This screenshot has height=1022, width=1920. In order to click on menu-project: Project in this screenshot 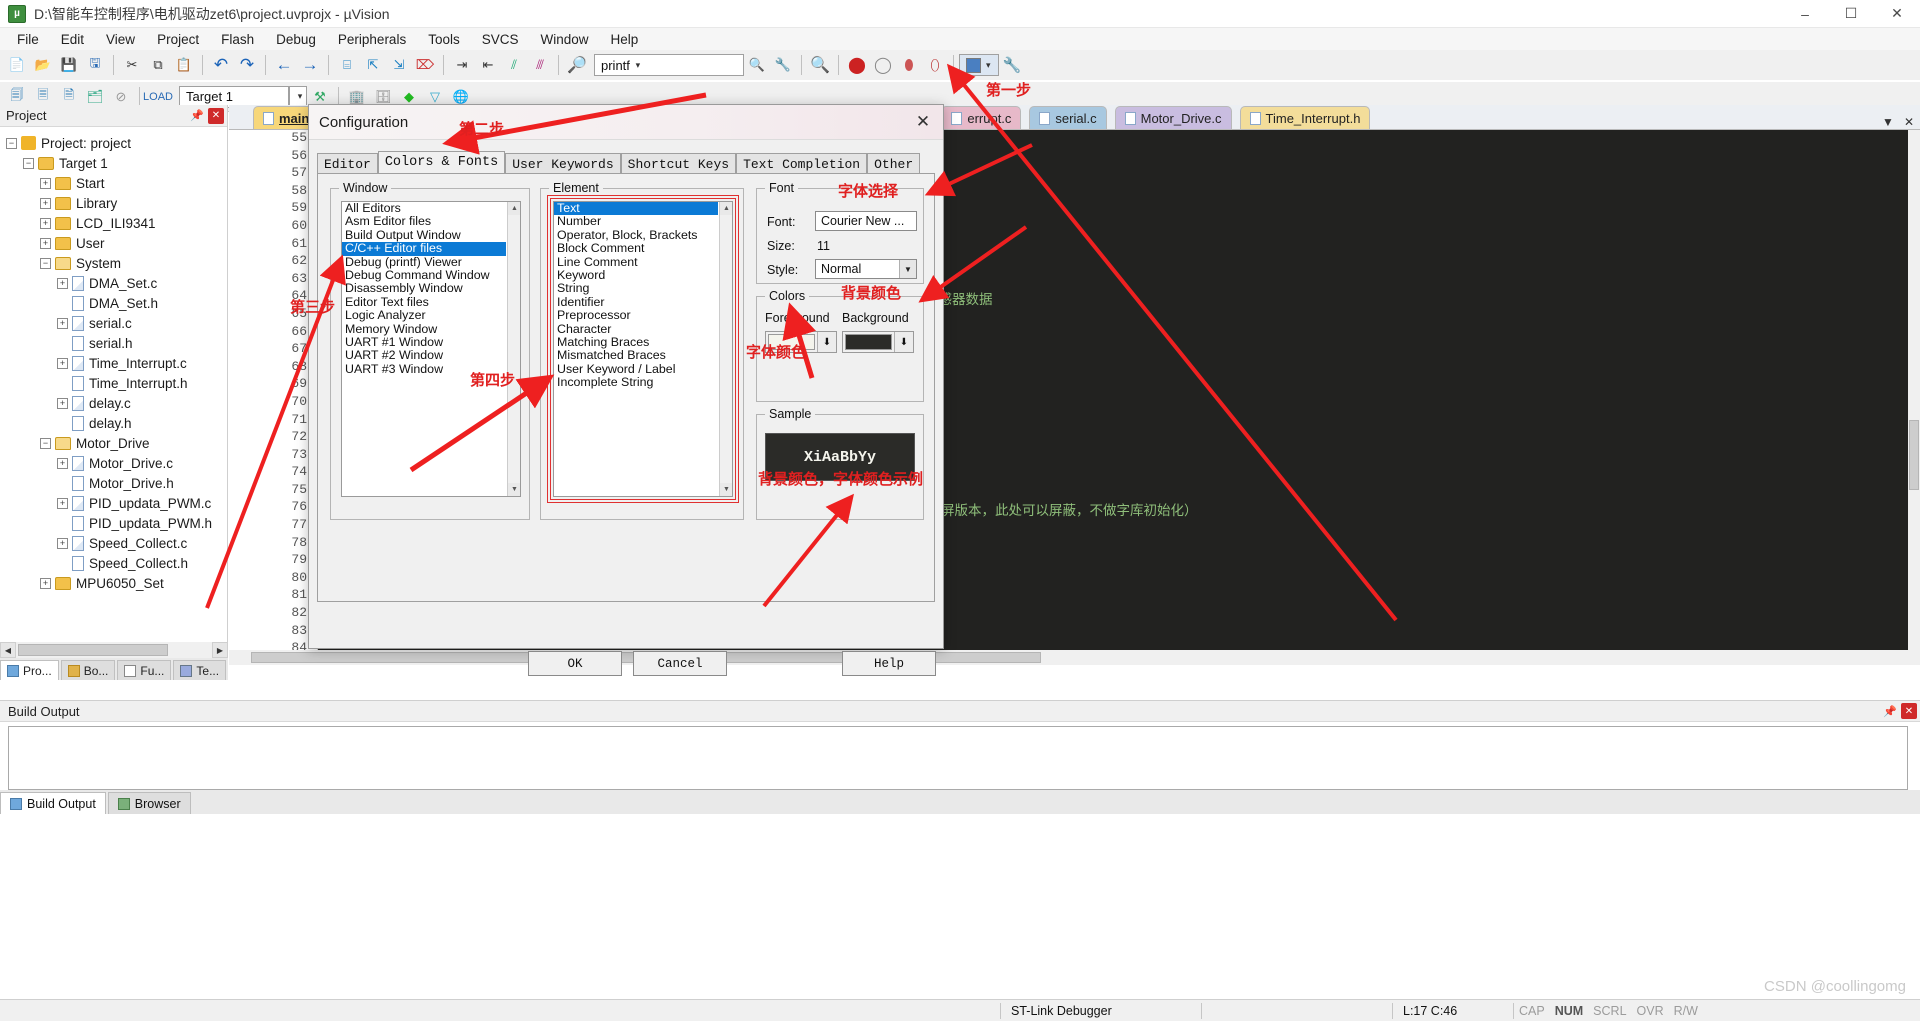, I will do `click(178, 39)`.